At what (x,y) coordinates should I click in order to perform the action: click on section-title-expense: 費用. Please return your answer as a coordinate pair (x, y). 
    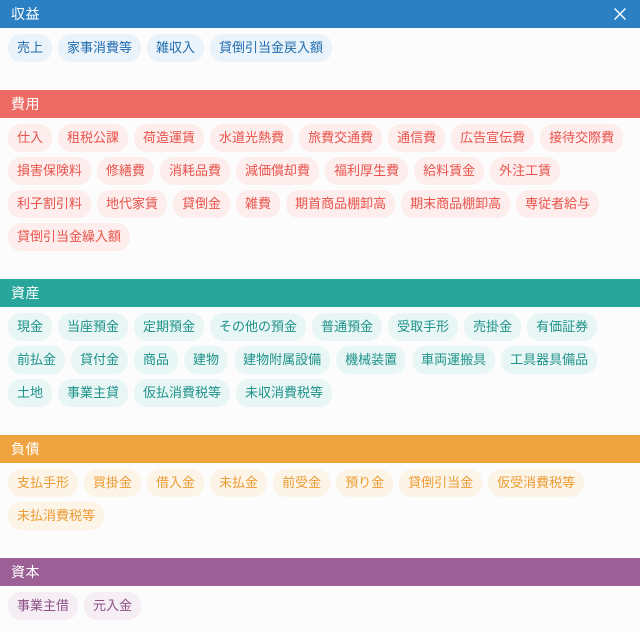
    Looking at the image, I should click on (25, 104).